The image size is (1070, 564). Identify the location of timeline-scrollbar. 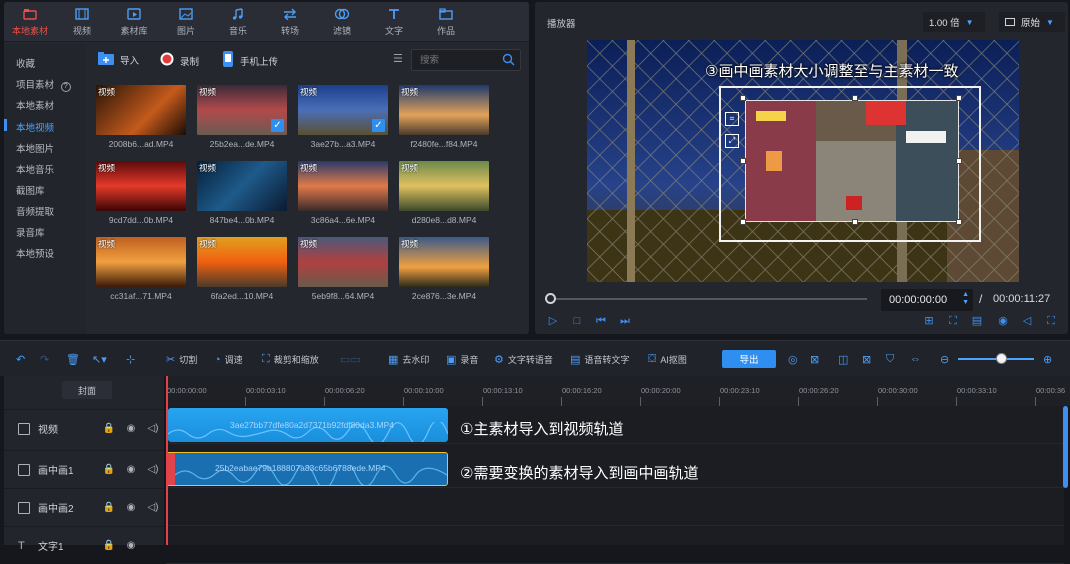
(1065, 447).